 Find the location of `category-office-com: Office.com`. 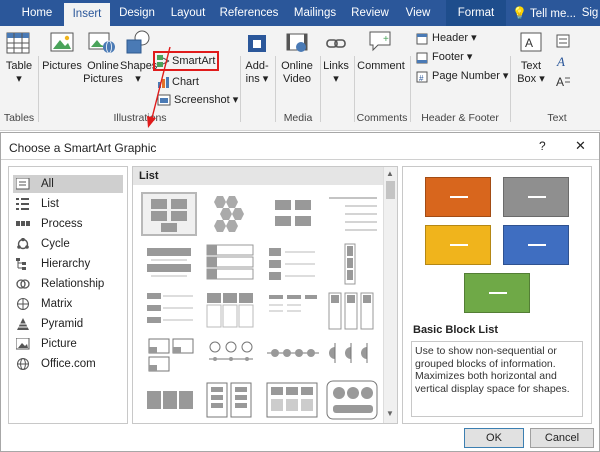

category-office-com: Office.com is located at coordinates (68, 364).